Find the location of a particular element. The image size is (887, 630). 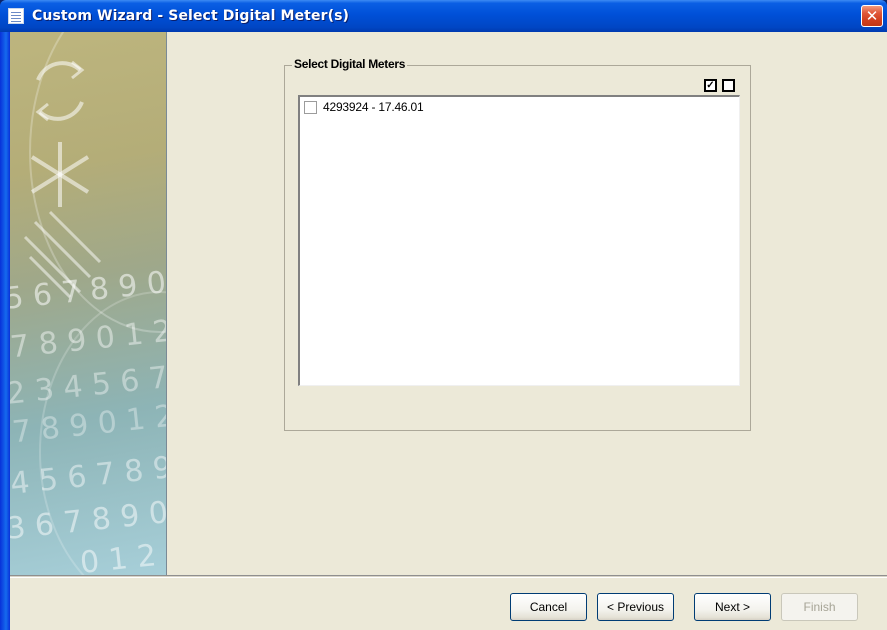

window-frame-left is located at coordinates (5, 331).